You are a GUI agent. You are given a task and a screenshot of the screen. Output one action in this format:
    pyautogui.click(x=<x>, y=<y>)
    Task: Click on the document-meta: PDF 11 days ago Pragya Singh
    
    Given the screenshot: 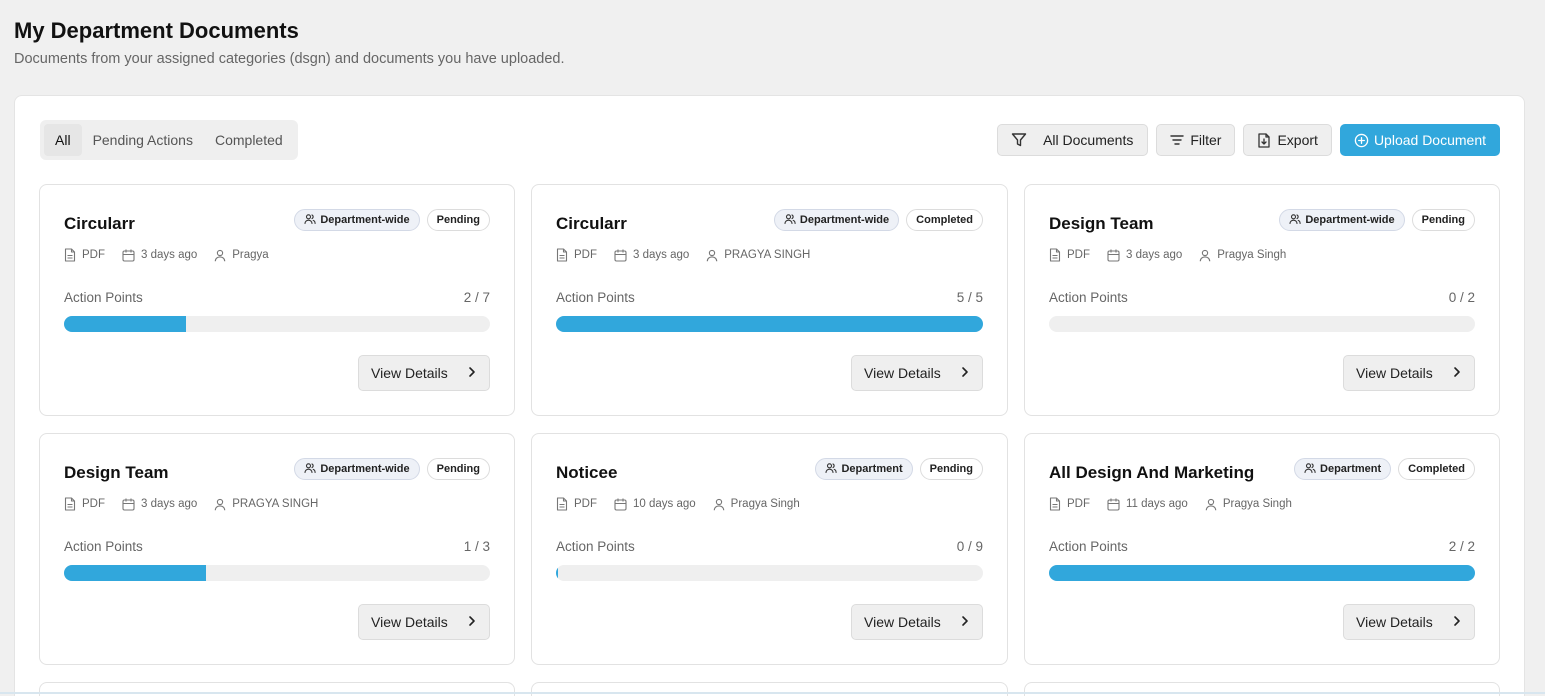 What is the action you would take?
    pyautogui.click(x=1179, y=504)
    